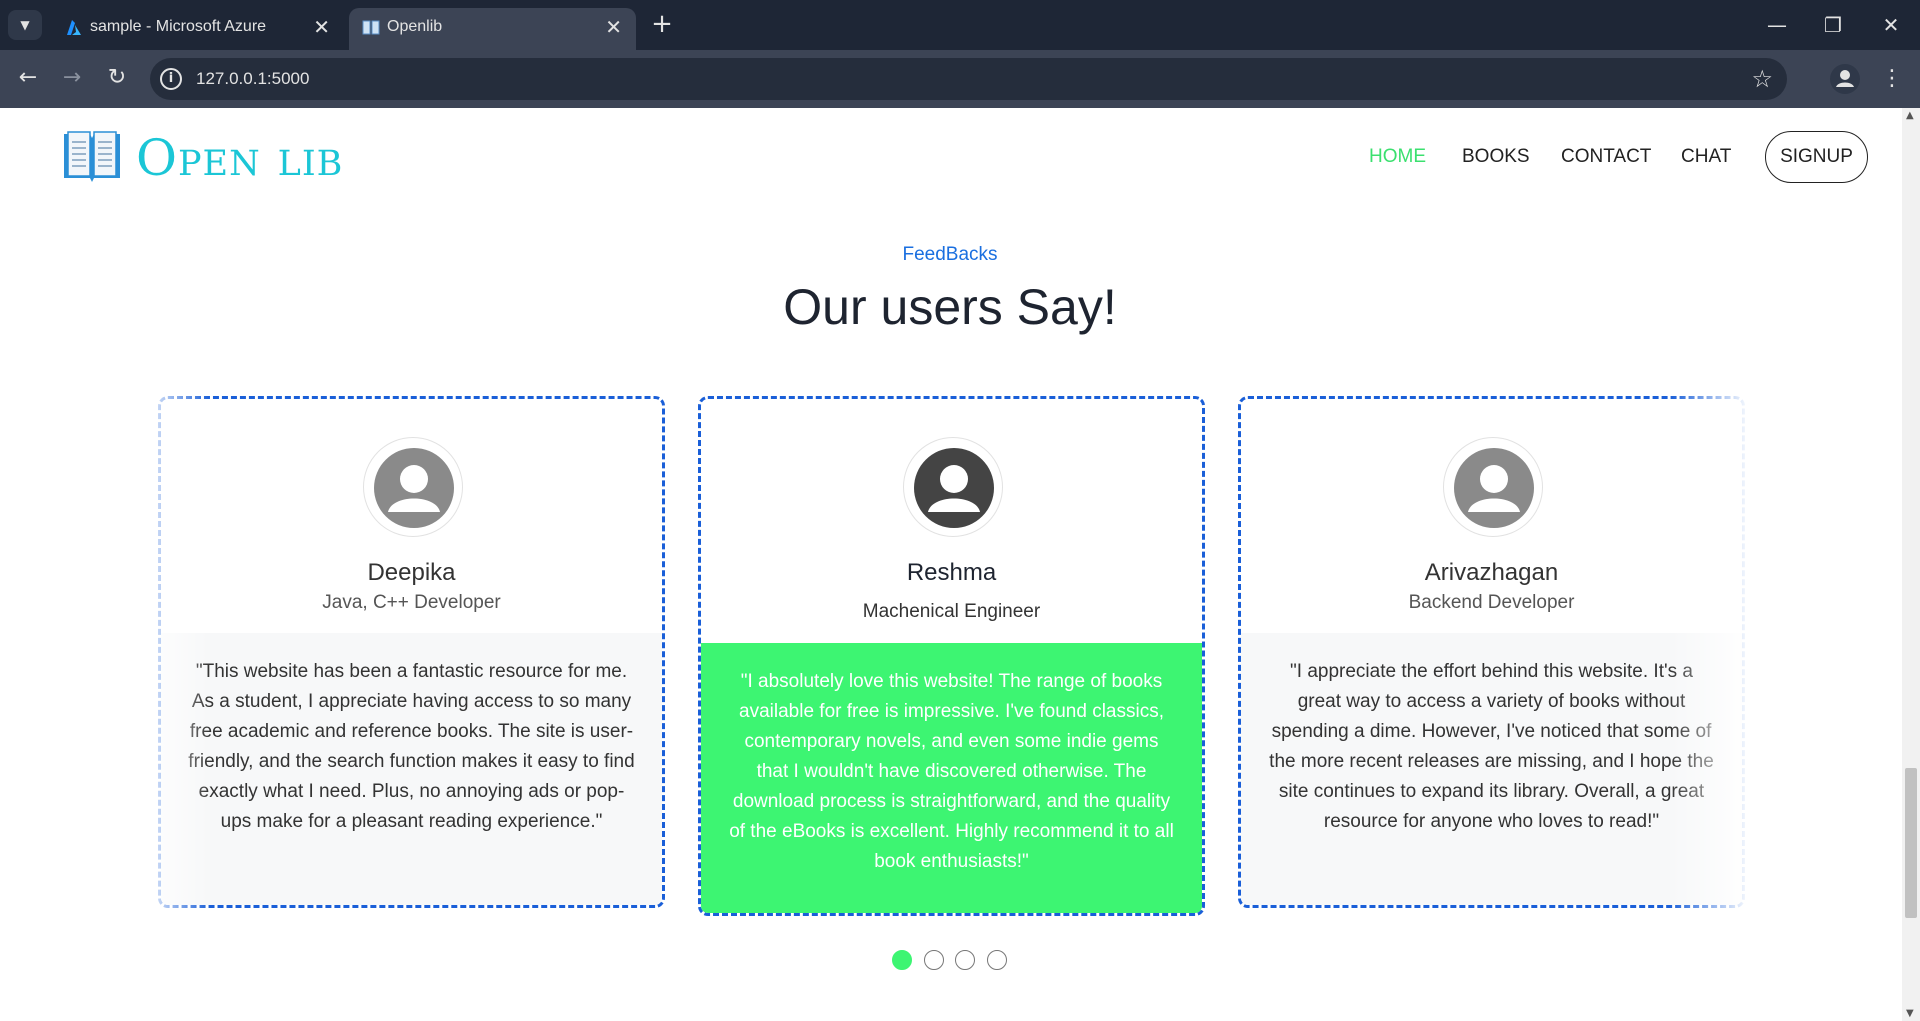 This screenshot has width=1920, height=1021. I want to click on browser-toolbar: ← → ↻ i 127.0.0.1:5000 ☆ ⋮, so click(960, 79).